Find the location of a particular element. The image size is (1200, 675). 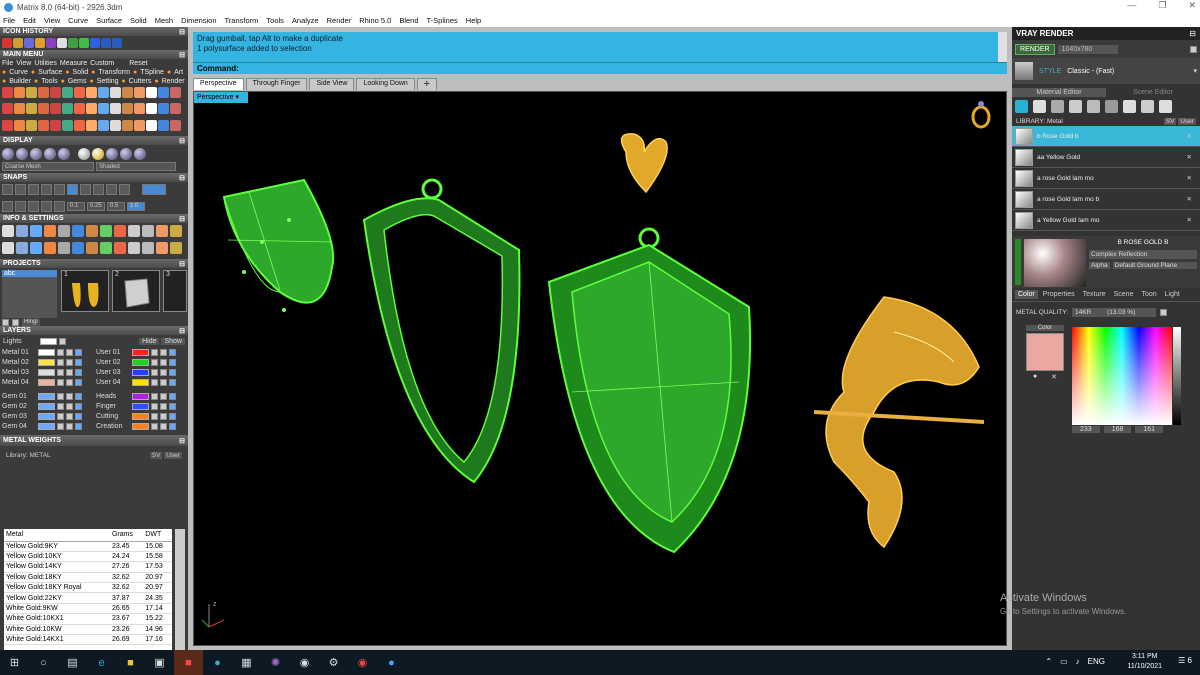

layer-row: Gem 04 is located at coordinates (46, 426).